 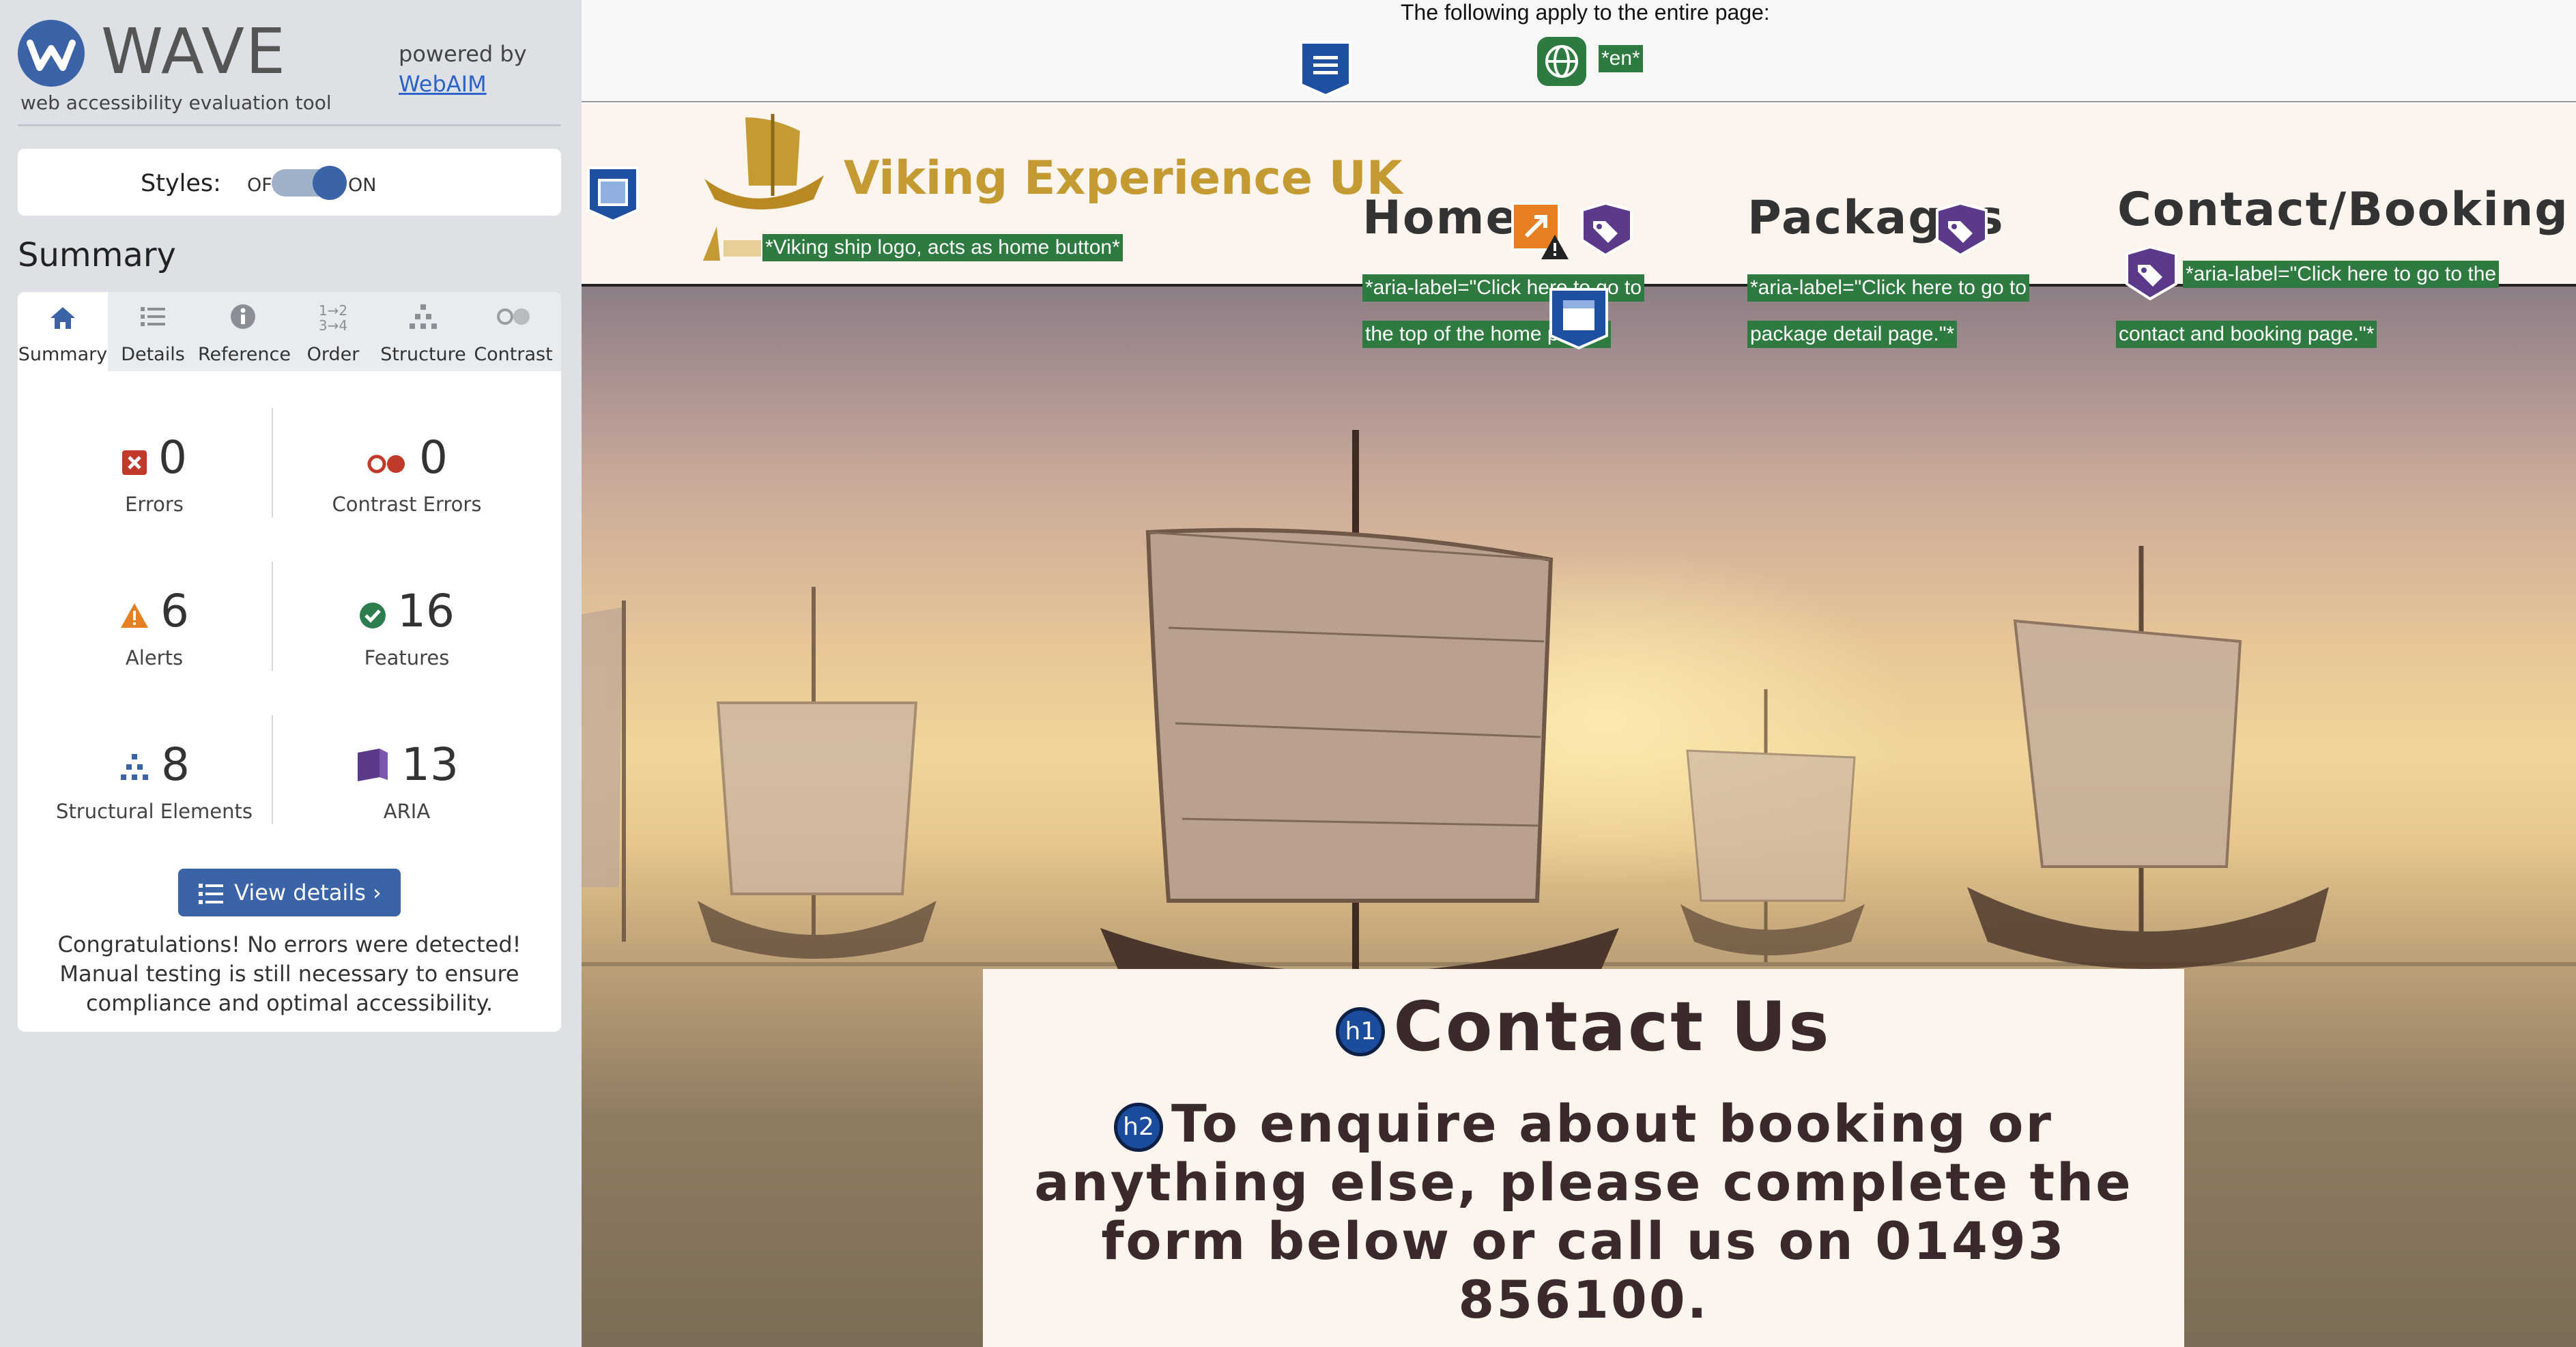 I want to click on tab-label: Contrast, so click(x=513, y=354).